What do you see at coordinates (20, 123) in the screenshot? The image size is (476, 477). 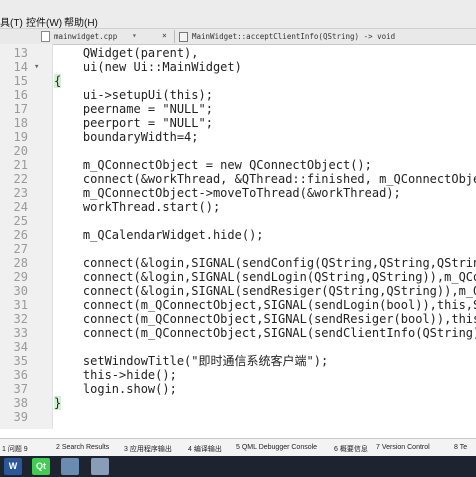 I see `line-number: 18` at bounding box center [20, 123].